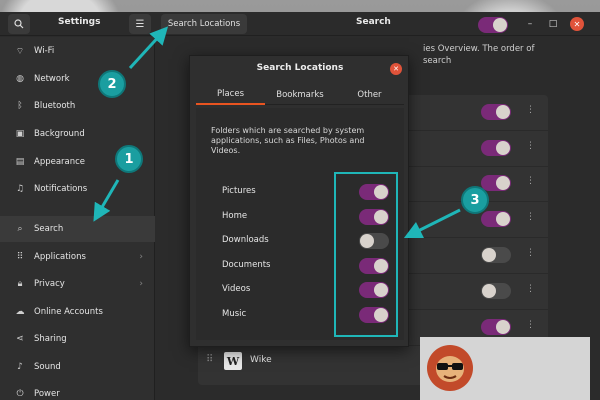 The image size is (600, 400). Describe the element at coordinates (55, 106) in the screenshot. I see `sidebar-item-label: Bluetooth` at that location.